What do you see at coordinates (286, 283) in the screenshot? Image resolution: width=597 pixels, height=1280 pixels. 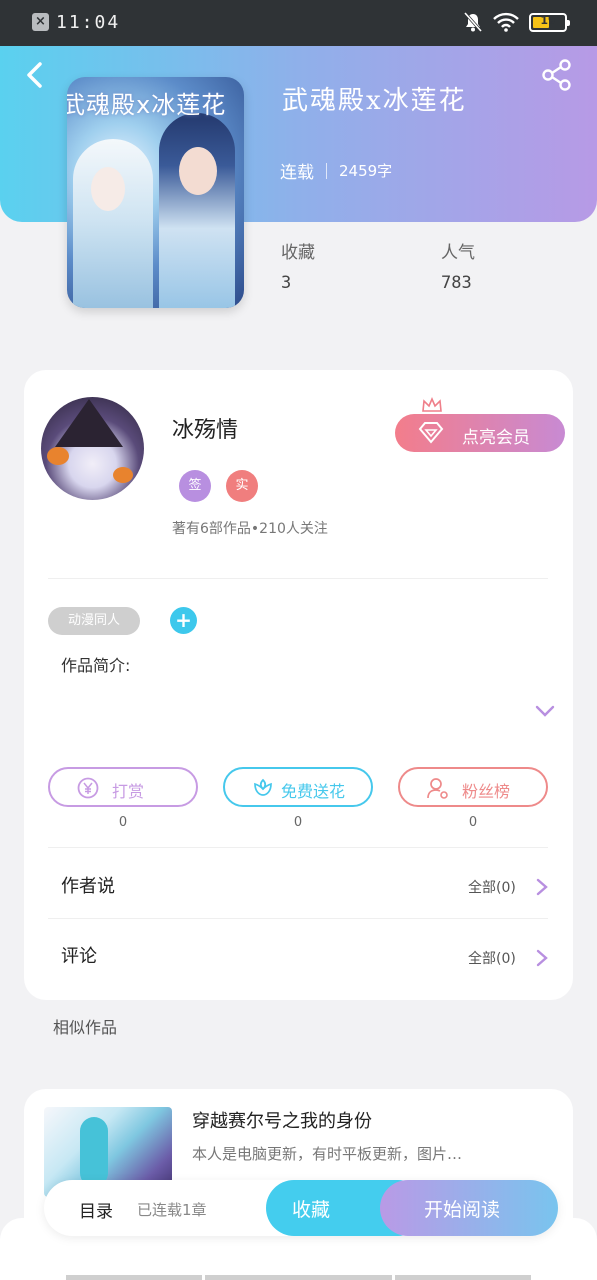 I see `stat-value: 3` at bounding box center [286, 283].